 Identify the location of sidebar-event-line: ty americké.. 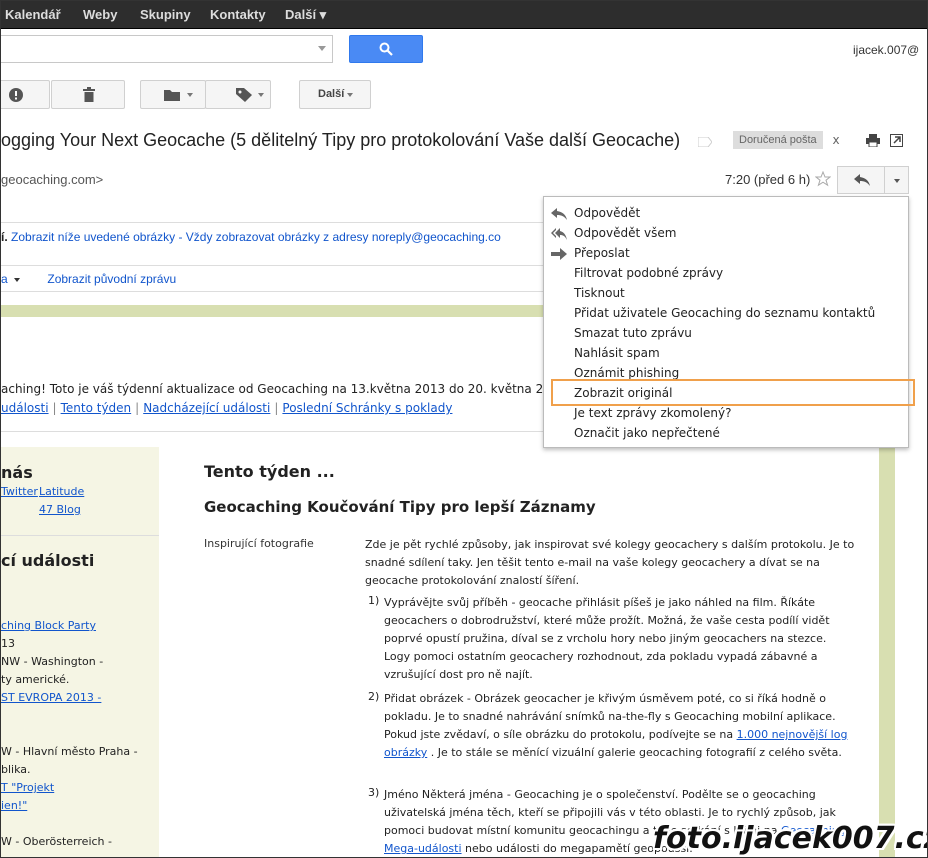
(35, 679).